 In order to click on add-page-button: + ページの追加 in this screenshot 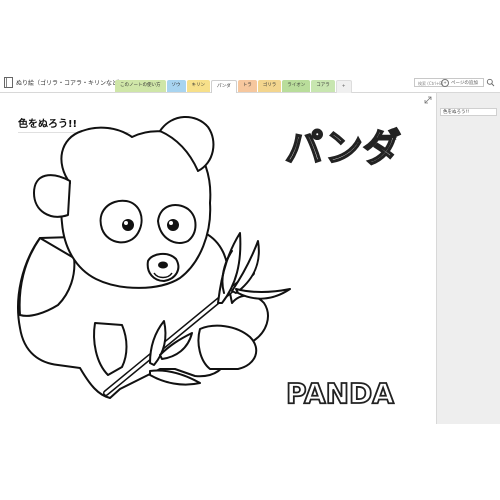, I will do `click(459, 83)`.